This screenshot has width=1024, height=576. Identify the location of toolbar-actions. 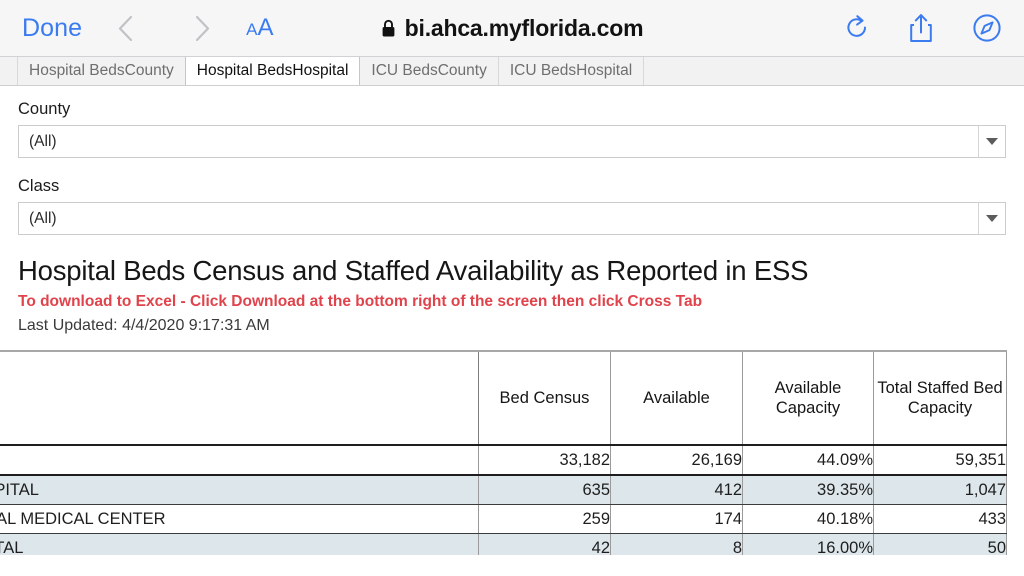
(923, 28).